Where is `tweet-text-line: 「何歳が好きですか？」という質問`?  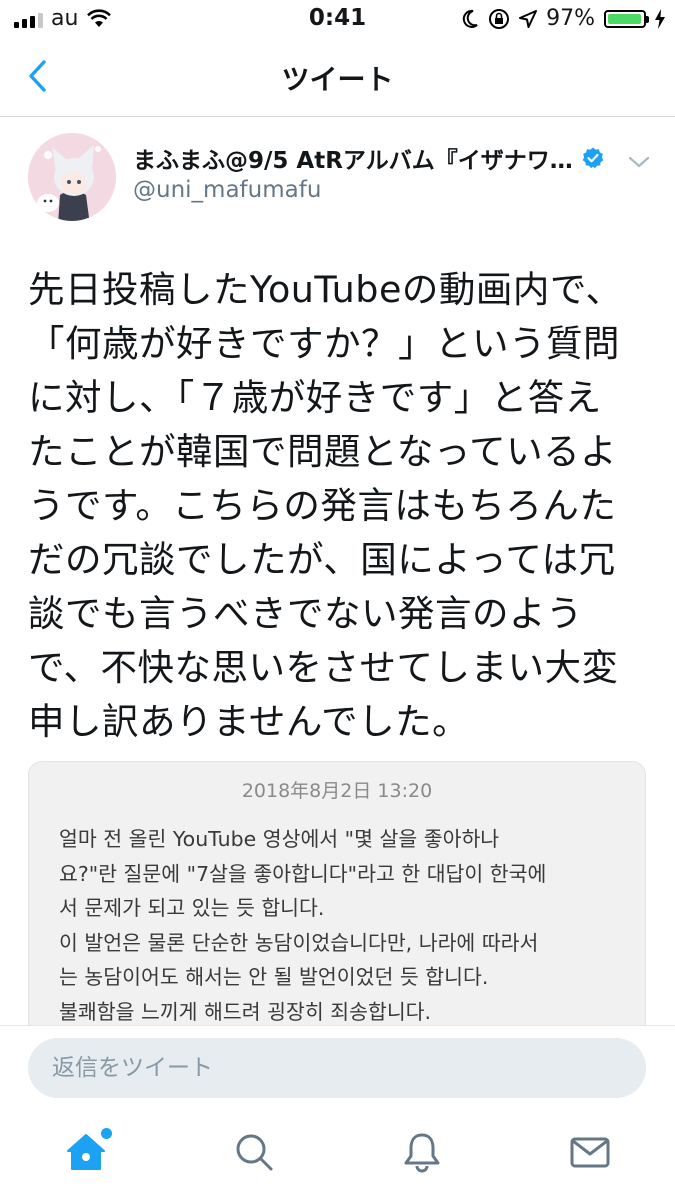 tweet-text-line: 「何歳が好きですか？」という質問 is located at coordinates (324, 343).